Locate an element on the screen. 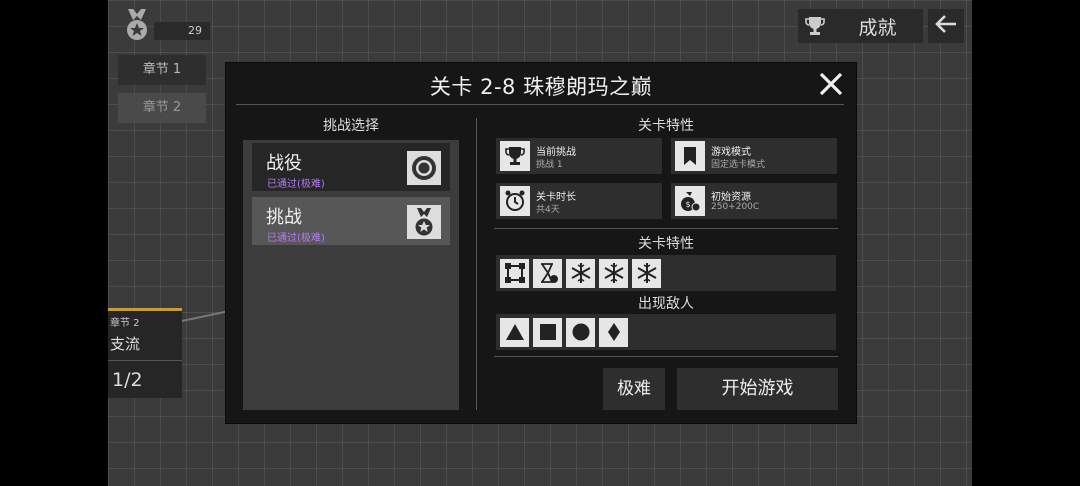 This screenshot has height=486, width=1080. chapter-node: 章节 2 支流 1/2 is located at coordinates (145, 353).